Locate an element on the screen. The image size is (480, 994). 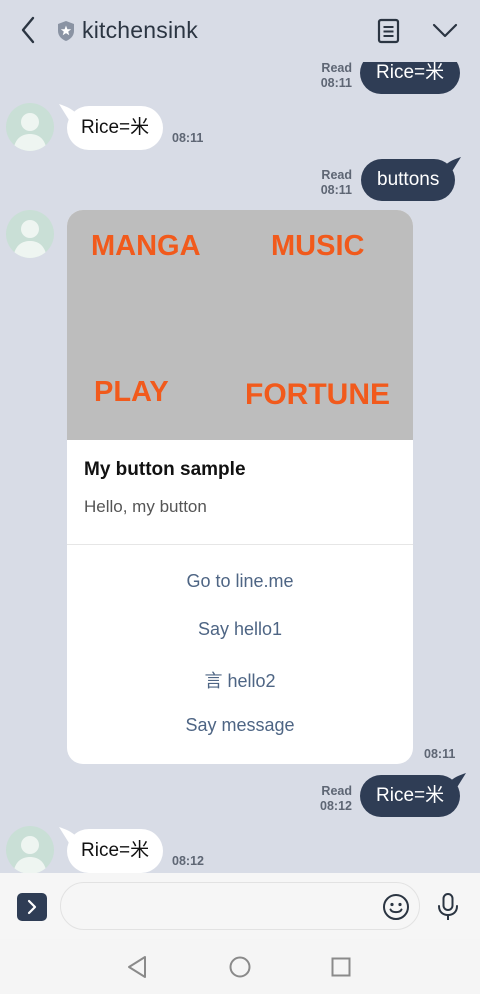
chevron-left-icon is located at coordinates (28, 30).